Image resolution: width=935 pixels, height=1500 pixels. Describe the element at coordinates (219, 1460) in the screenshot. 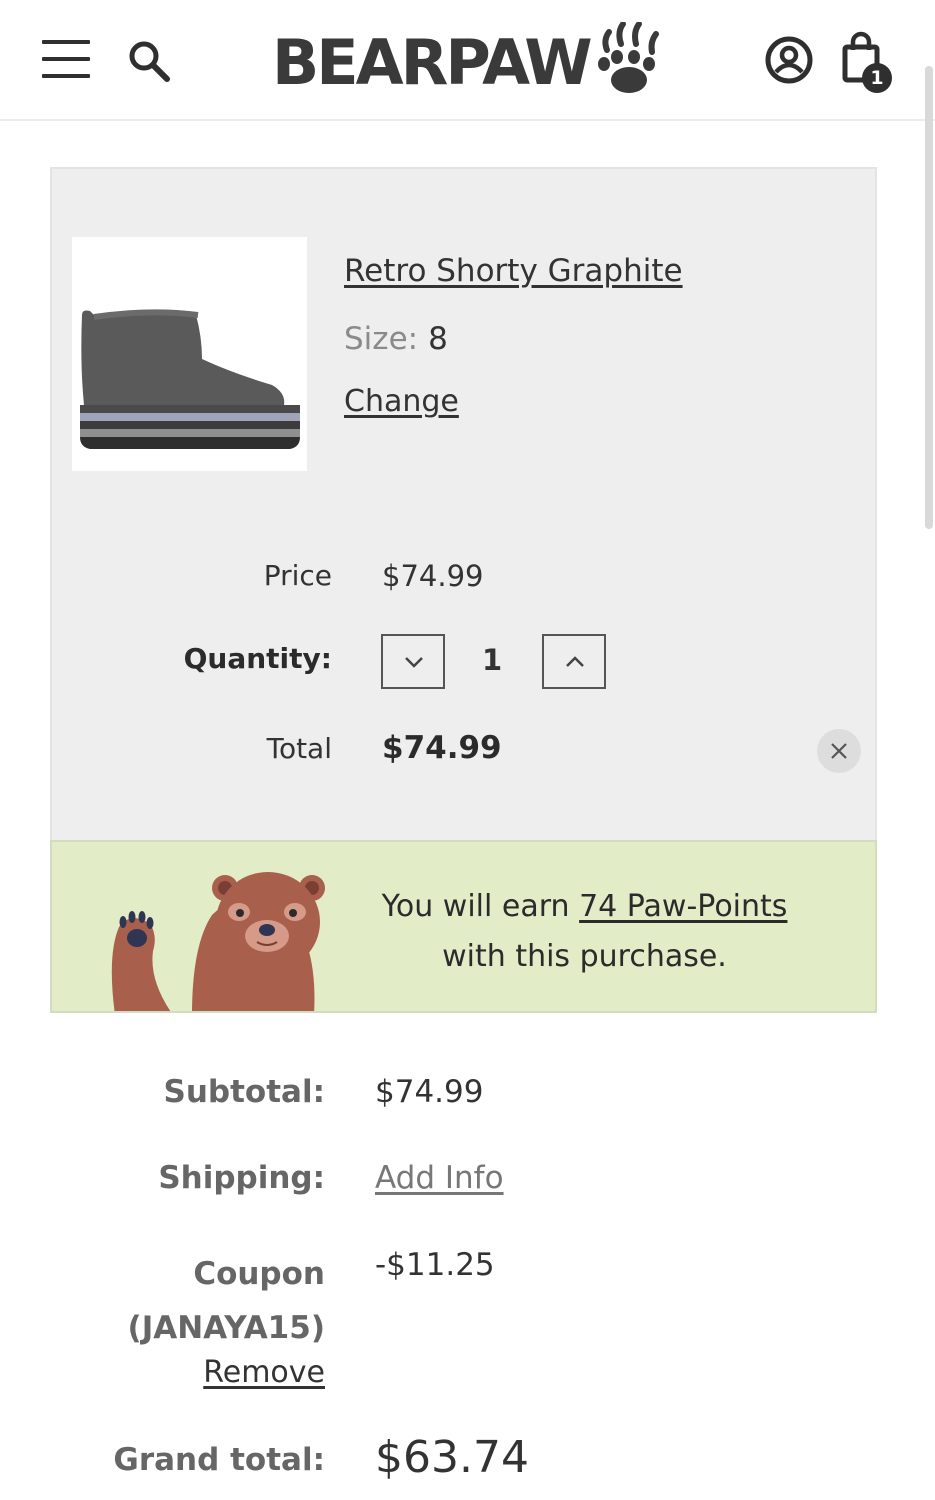

I see `grand-total-label: Grand total:` at that location.